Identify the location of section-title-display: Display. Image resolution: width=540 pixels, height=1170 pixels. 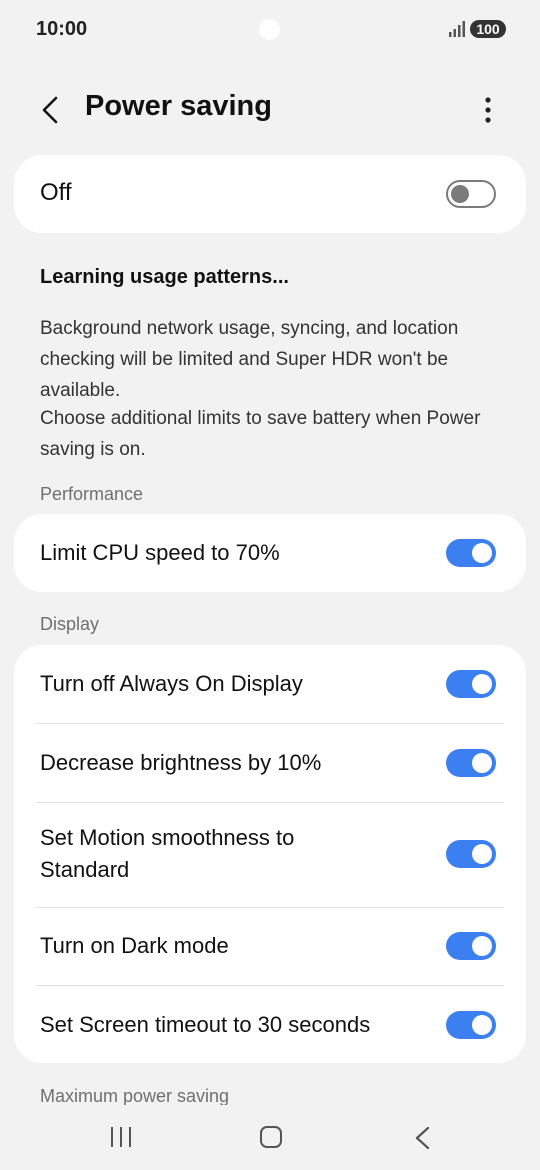
(70, 624).